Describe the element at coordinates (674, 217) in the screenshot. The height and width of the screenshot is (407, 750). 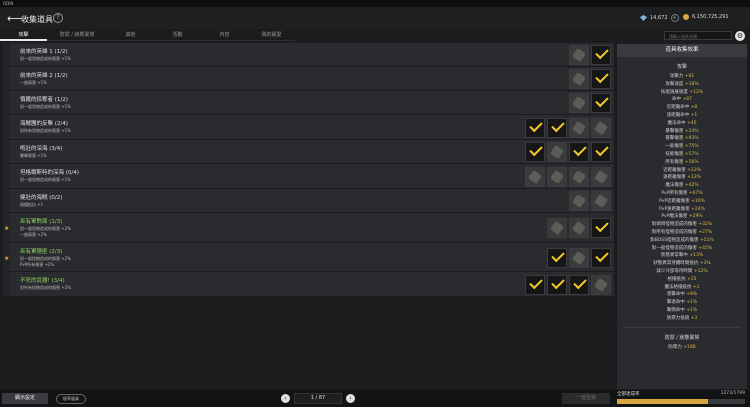
I see `stat-label: PvP魔法傷害` at that location.